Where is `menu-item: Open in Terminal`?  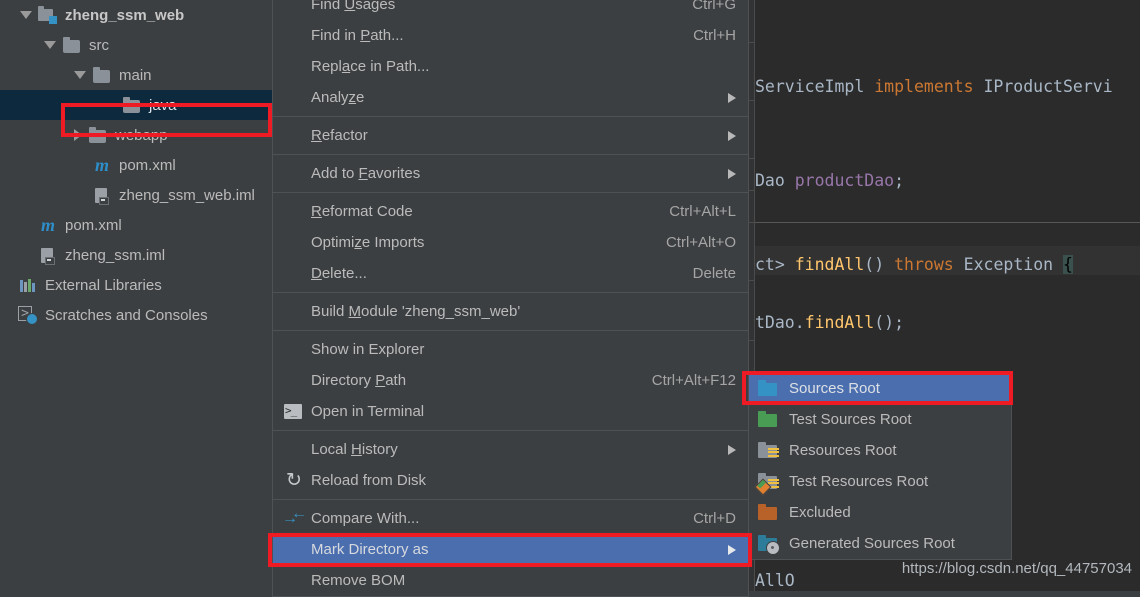
menu-item: Open in Terminal is located at coordinates (510, 411).